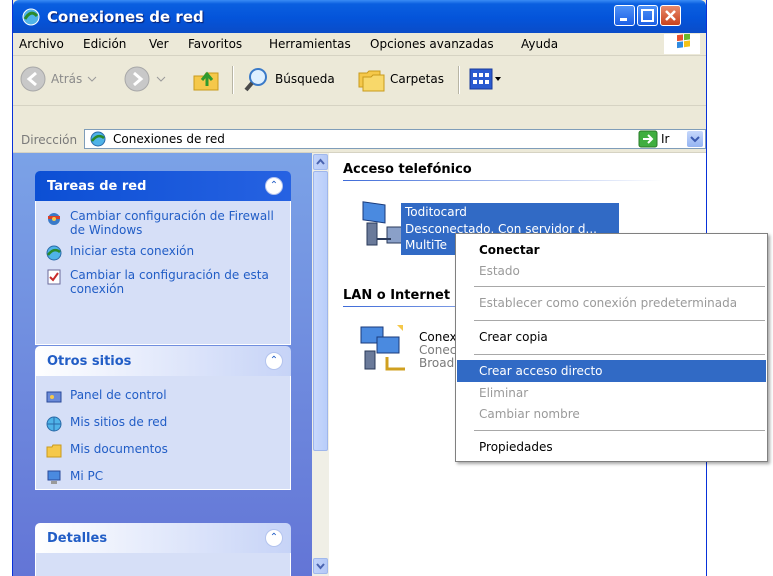  I want to click on menu-item-crear-copia: Crear copia, so click(611, 337).